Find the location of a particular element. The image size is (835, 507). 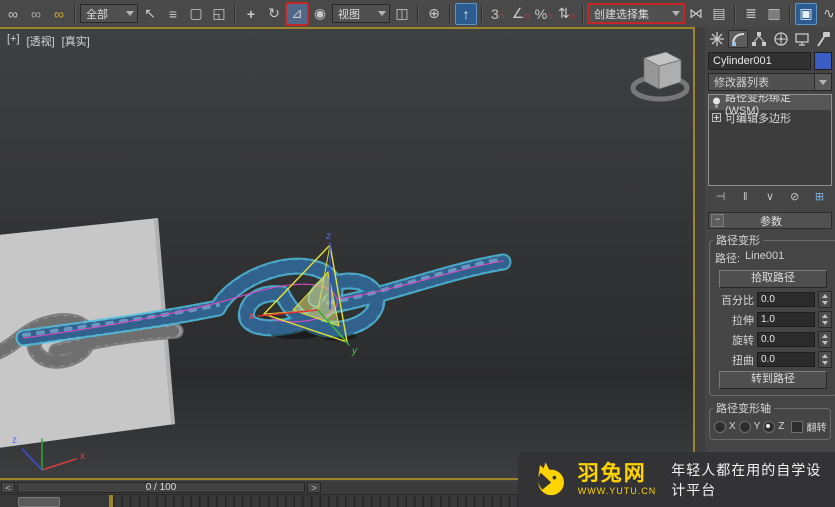

pick-path-button: 拾取路径 is located at coordinates (773, 279).